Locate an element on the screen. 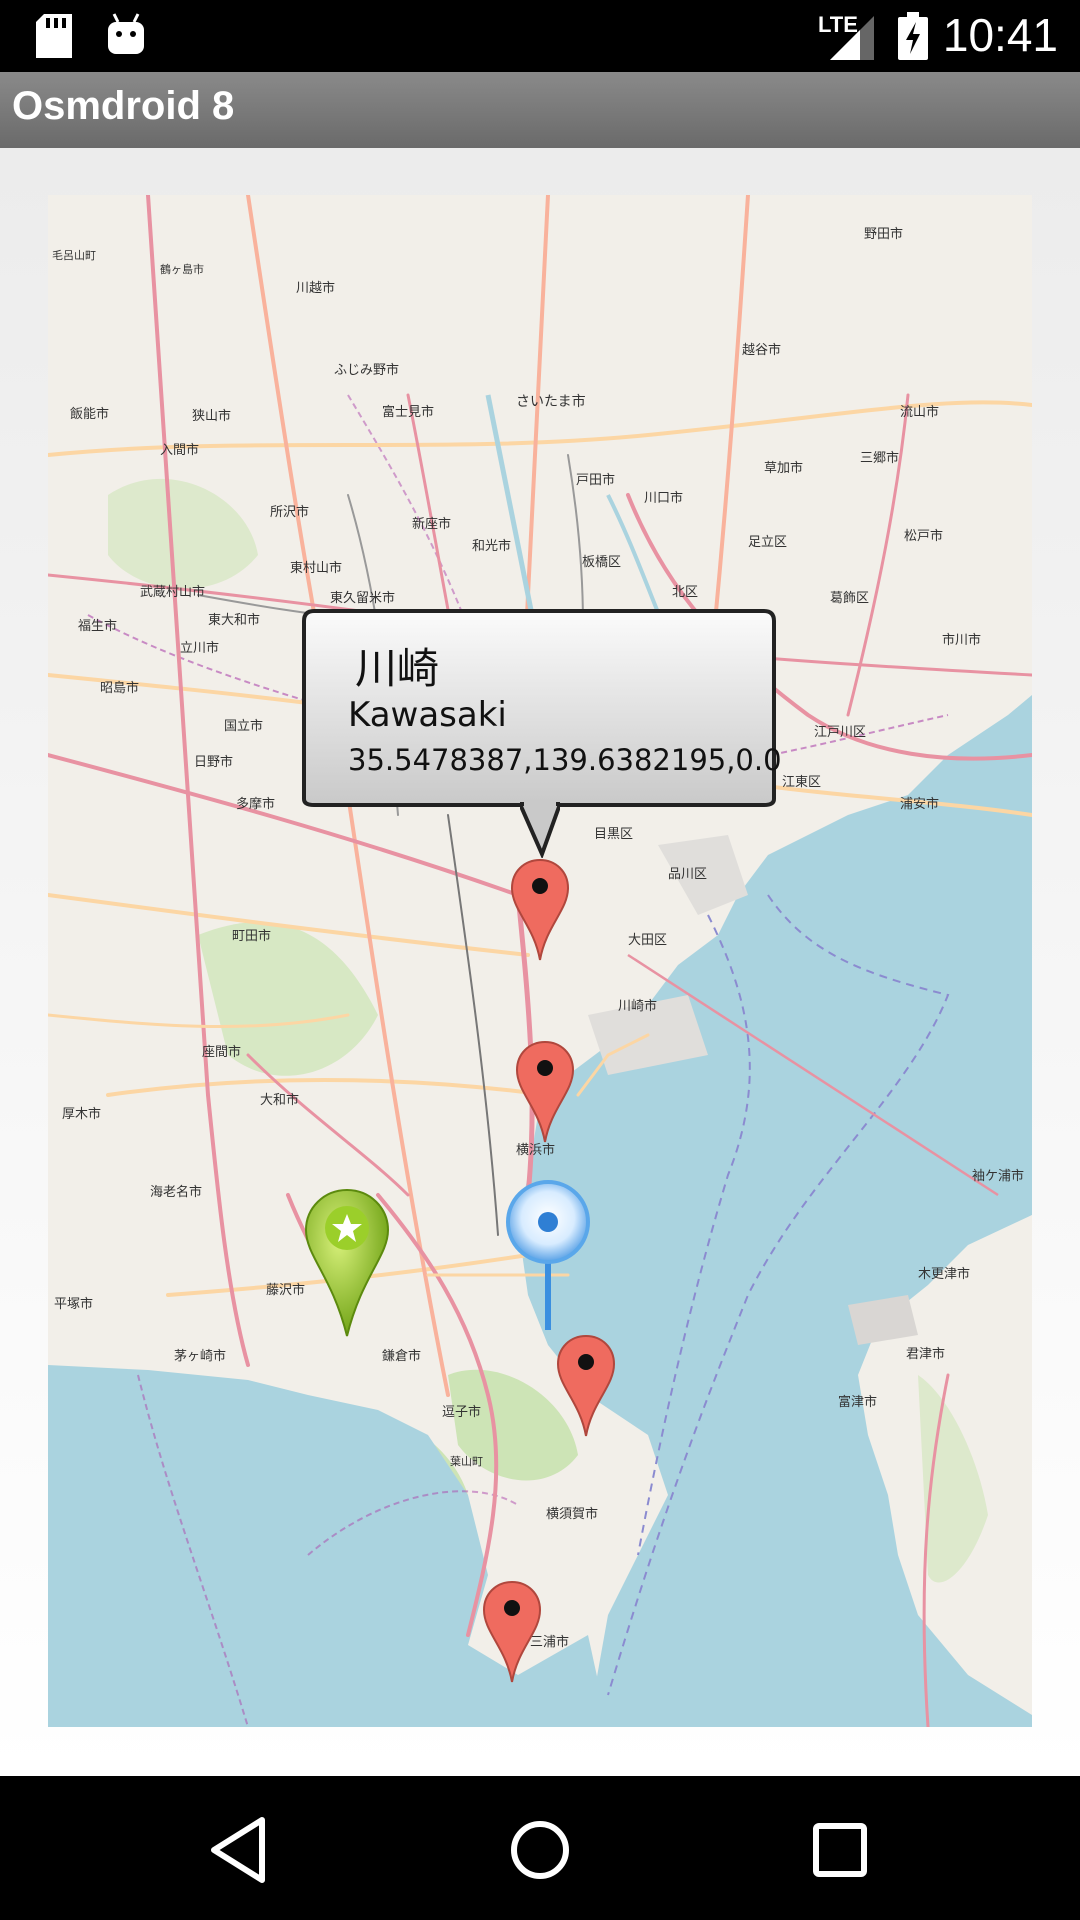  place-label: 江戸川区 is located at coordinates (840, 732).